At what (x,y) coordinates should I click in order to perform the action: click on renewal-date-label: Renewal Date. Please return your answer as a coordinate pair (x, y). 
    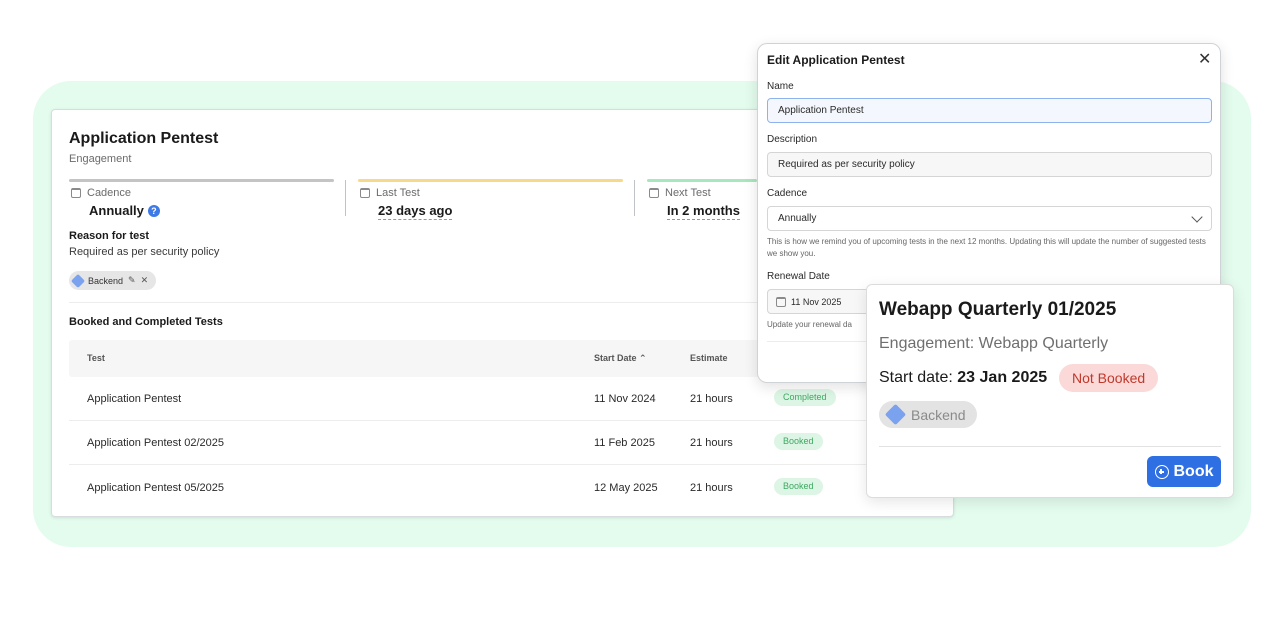
    Looking at the image, I should click on (798, 276).